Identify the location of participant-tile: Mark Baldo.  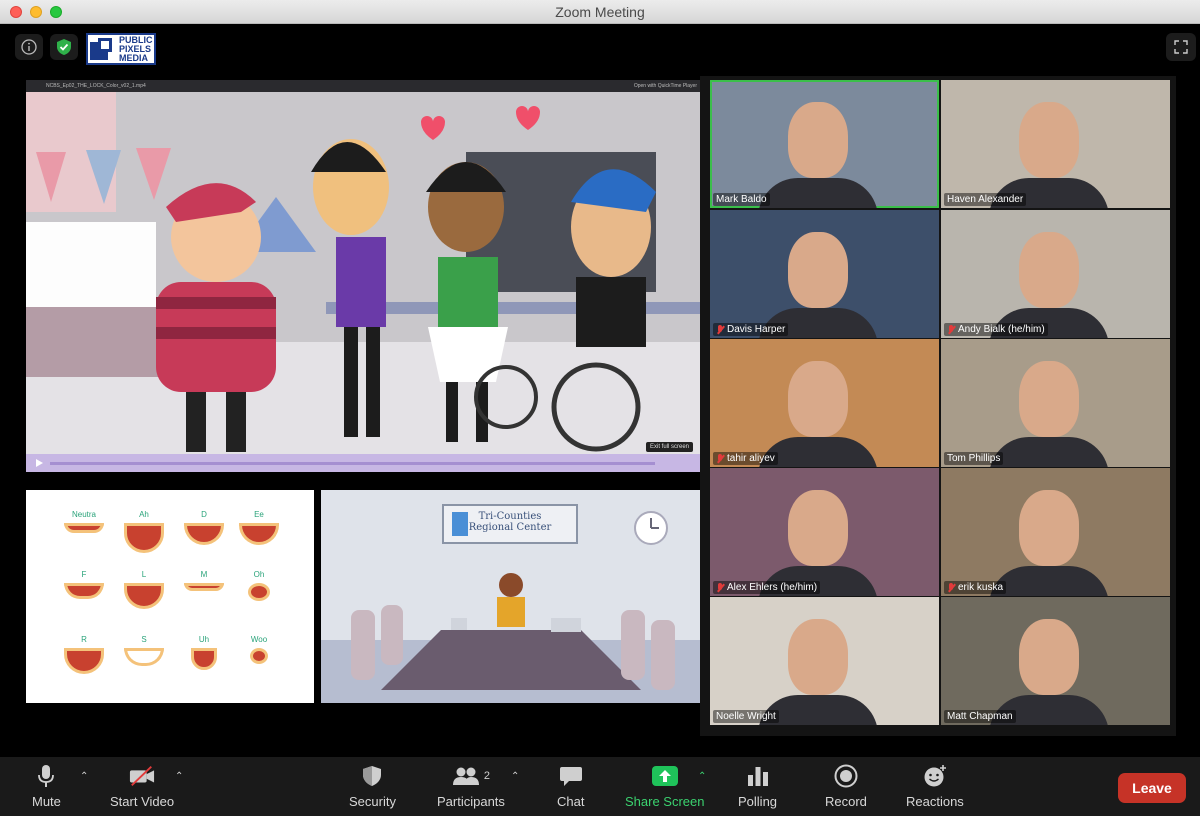
(824, 144).